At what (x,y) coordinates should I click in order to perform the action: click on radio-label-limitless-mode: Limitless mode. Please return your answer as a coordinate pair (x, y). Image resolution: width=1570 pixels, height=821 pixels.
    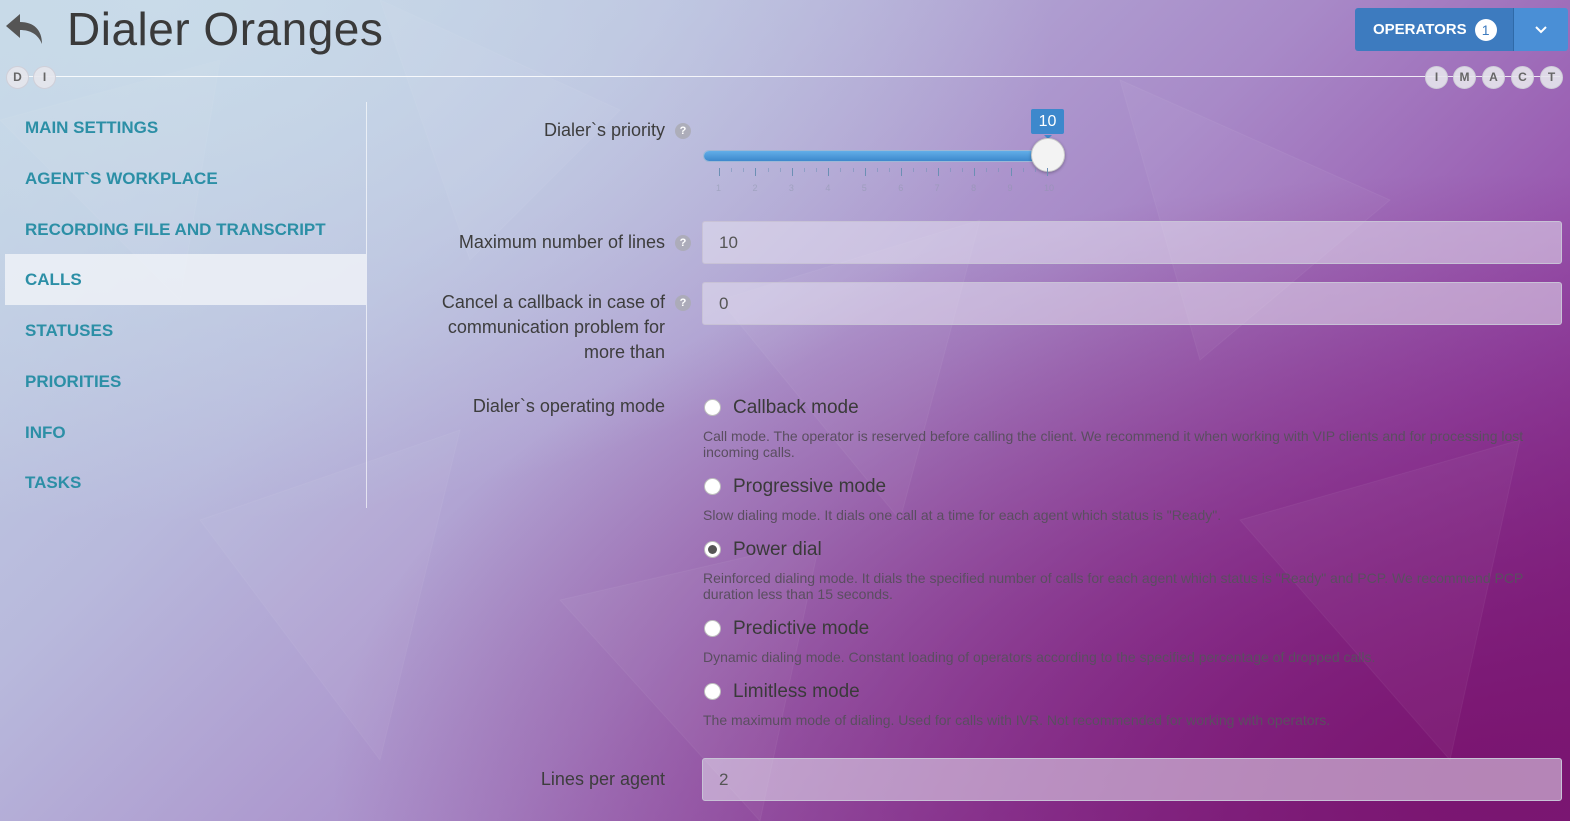
    Looking at the image, I should click on (796, 692).